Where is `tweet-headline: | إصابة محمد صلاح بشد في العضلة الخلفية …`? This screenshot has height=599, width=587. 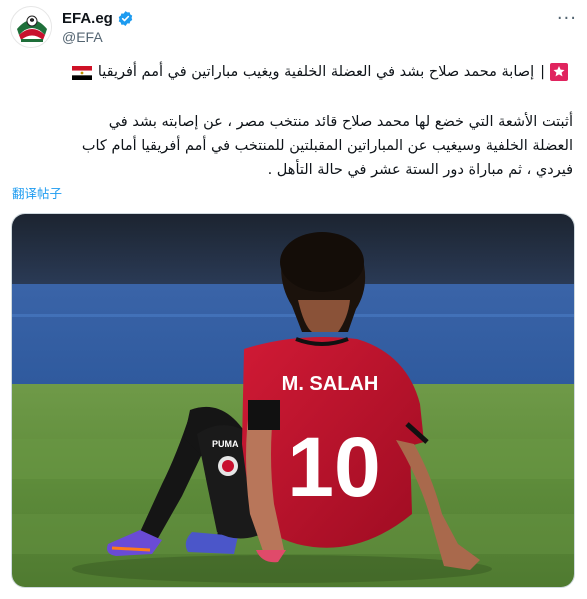 tweet-headline: | إصابة محمد صلاح بشد في العضلة الخلفية … is located at coordinates (293, 72).